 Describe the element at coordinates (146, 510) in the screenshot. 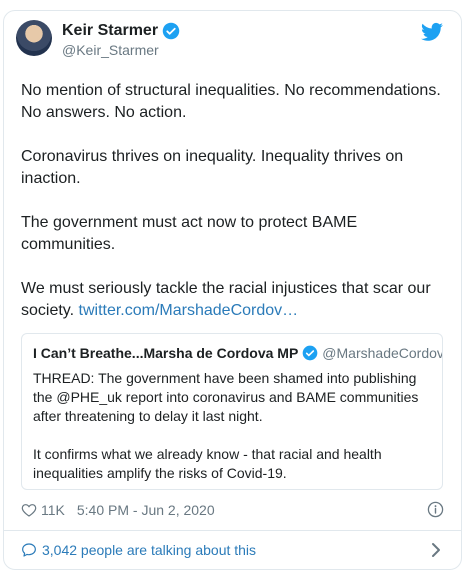

I see `tweet-timestamp: 5:40 PM - Jun 2, 2020` at that location.